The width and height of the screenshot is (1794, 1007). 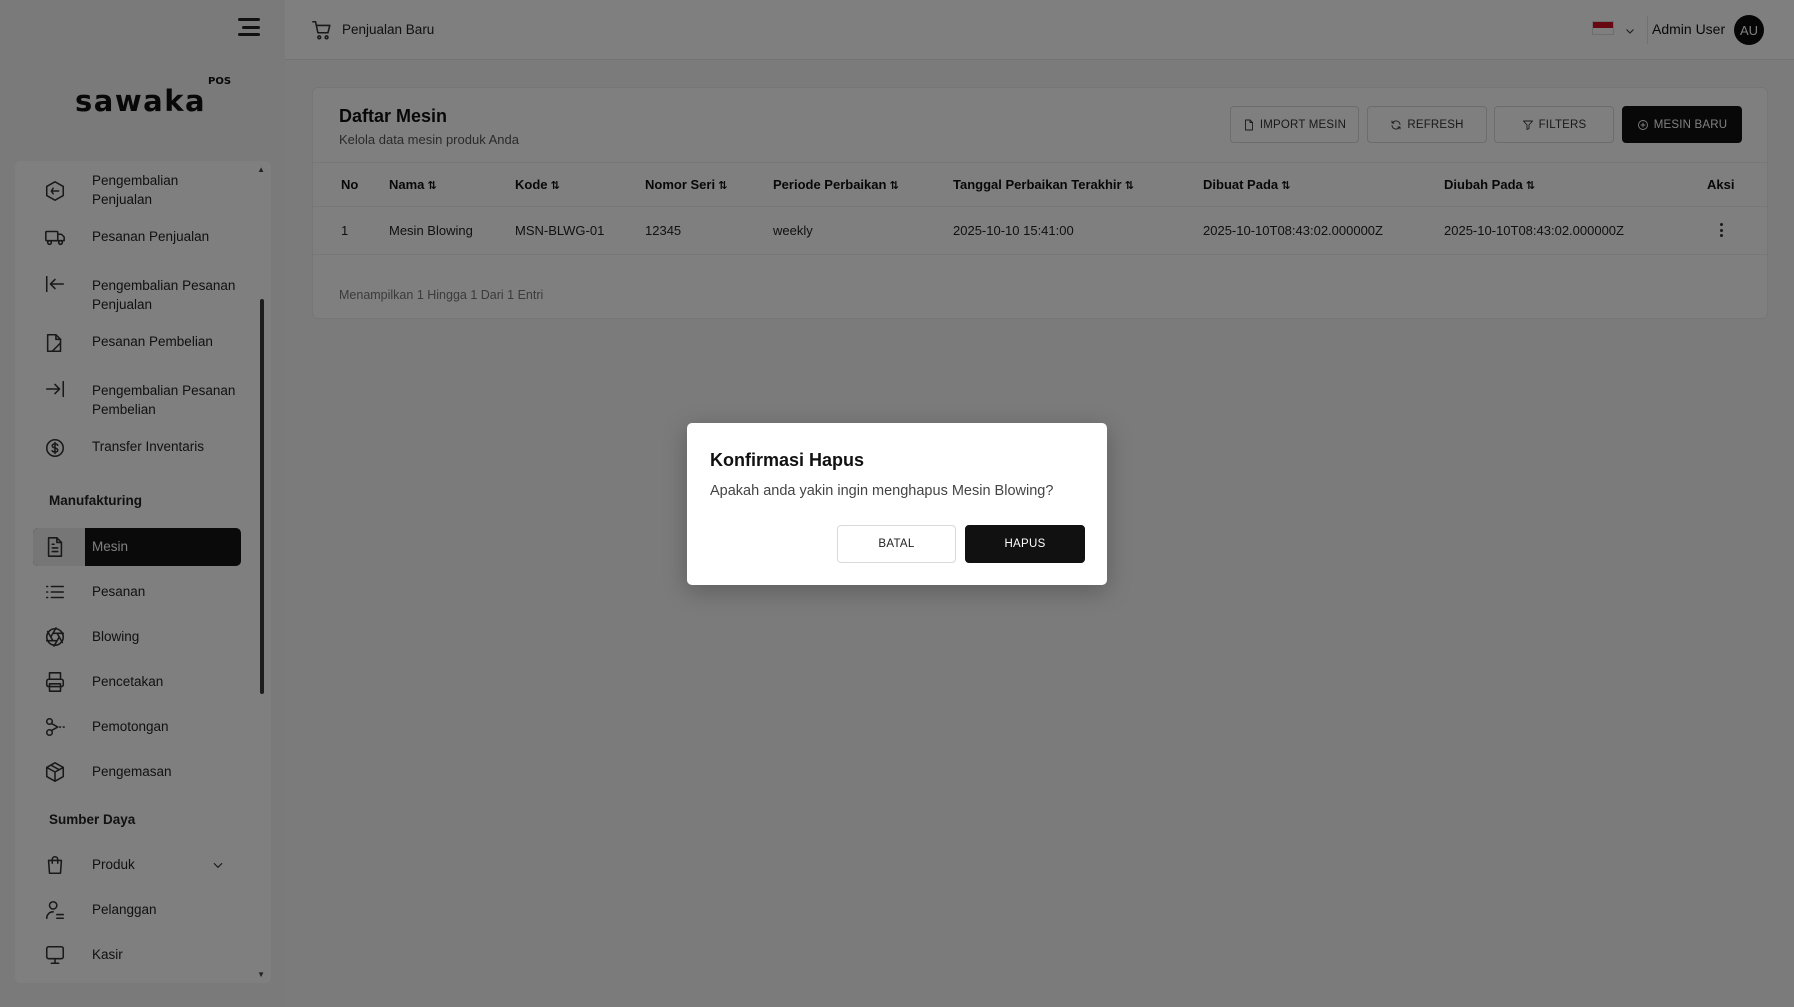 I want to click on dialog-title: Konfirmasi Hapus, so click(x=787, y=460).